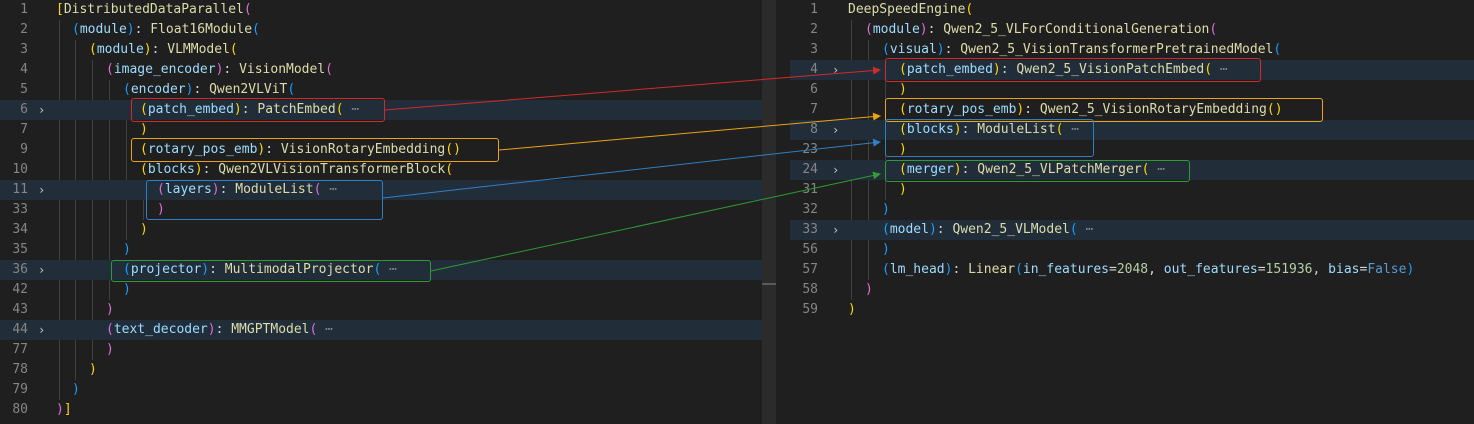  What do you see at coordinates (1132, 250) in the screenshot?
I see `right-code-line: 56)` at bounding box center [1132, 250].